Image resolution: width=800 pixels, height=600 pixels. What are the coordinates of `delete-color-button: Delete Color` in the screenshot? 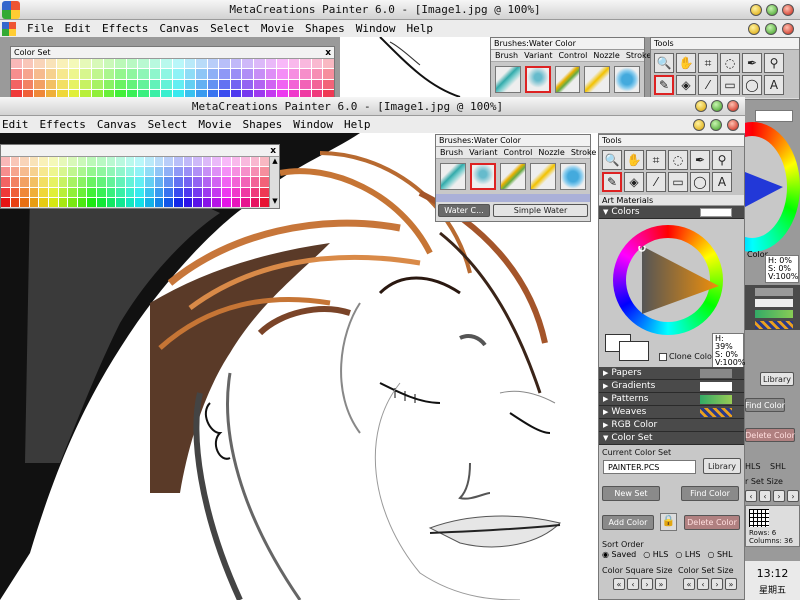 It's located at (712, 522).